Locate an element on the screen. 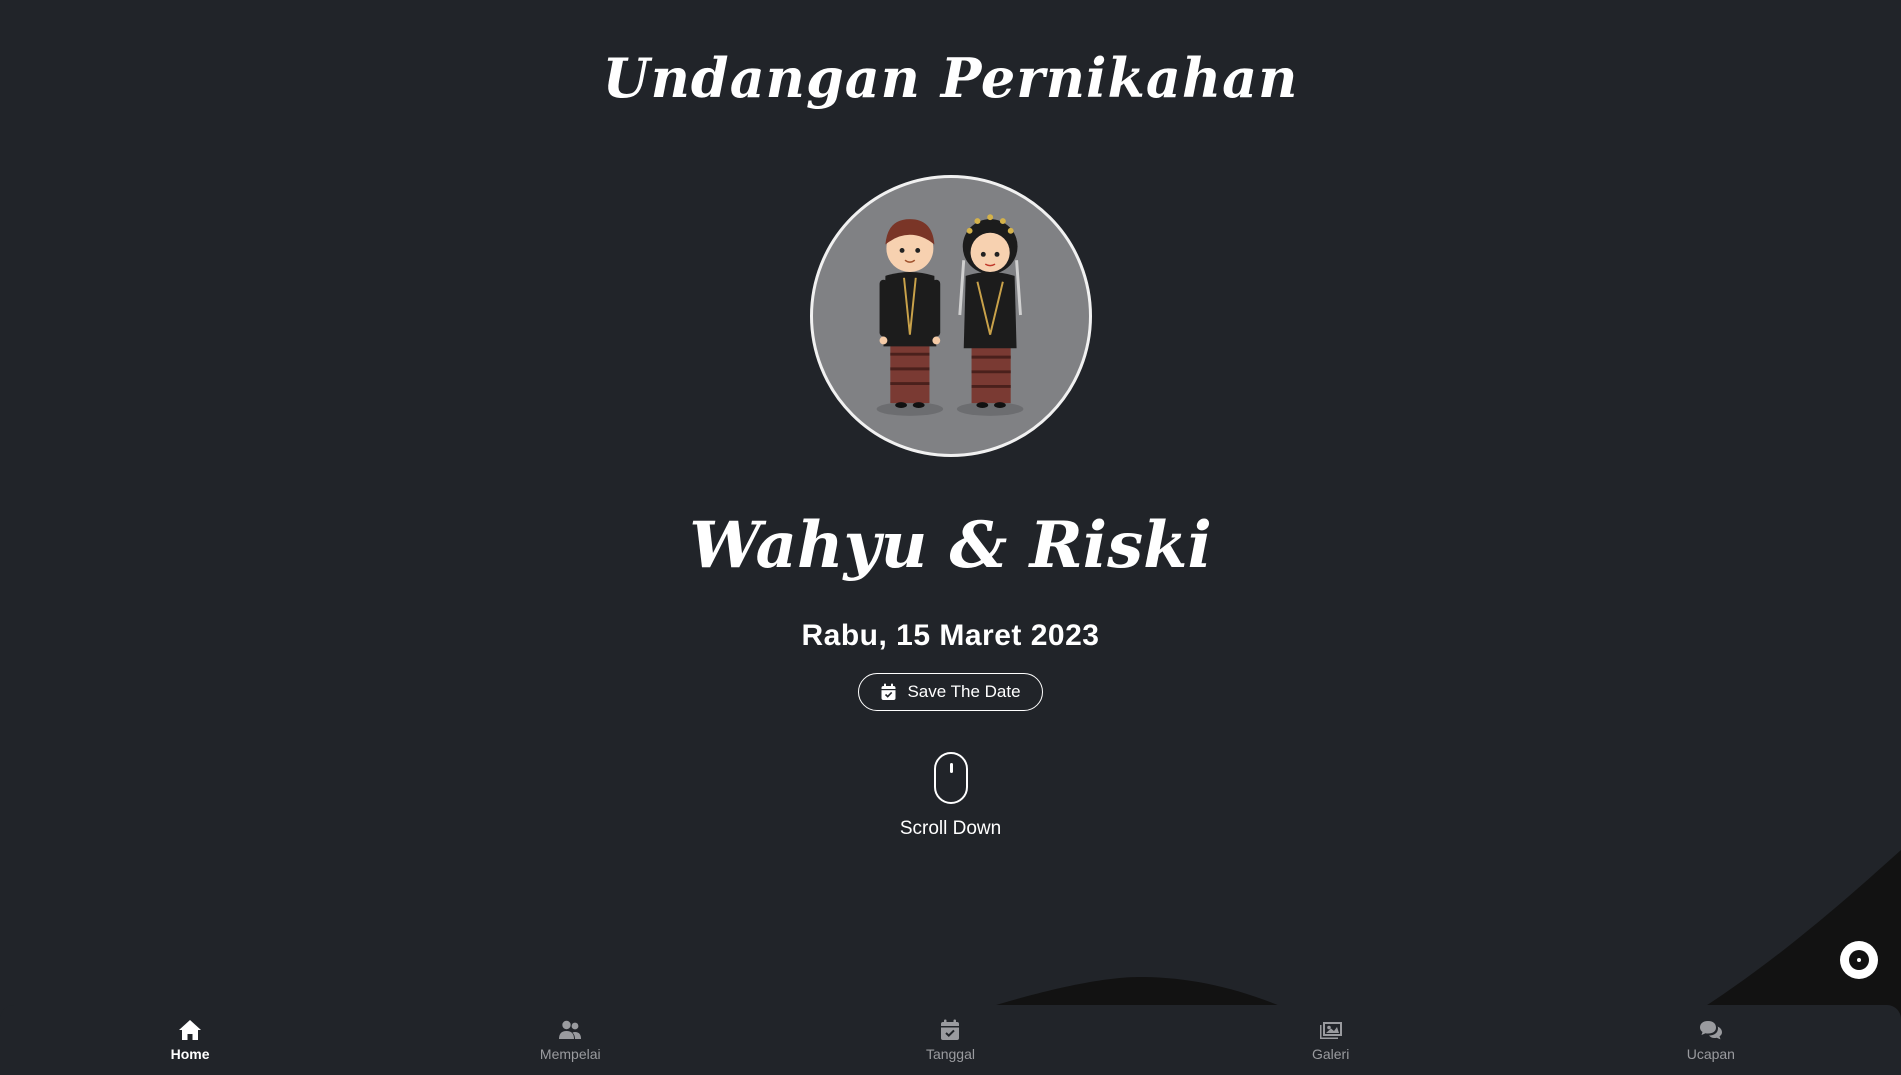  nav-label-home: Home is located at coordinates (190, 1053).